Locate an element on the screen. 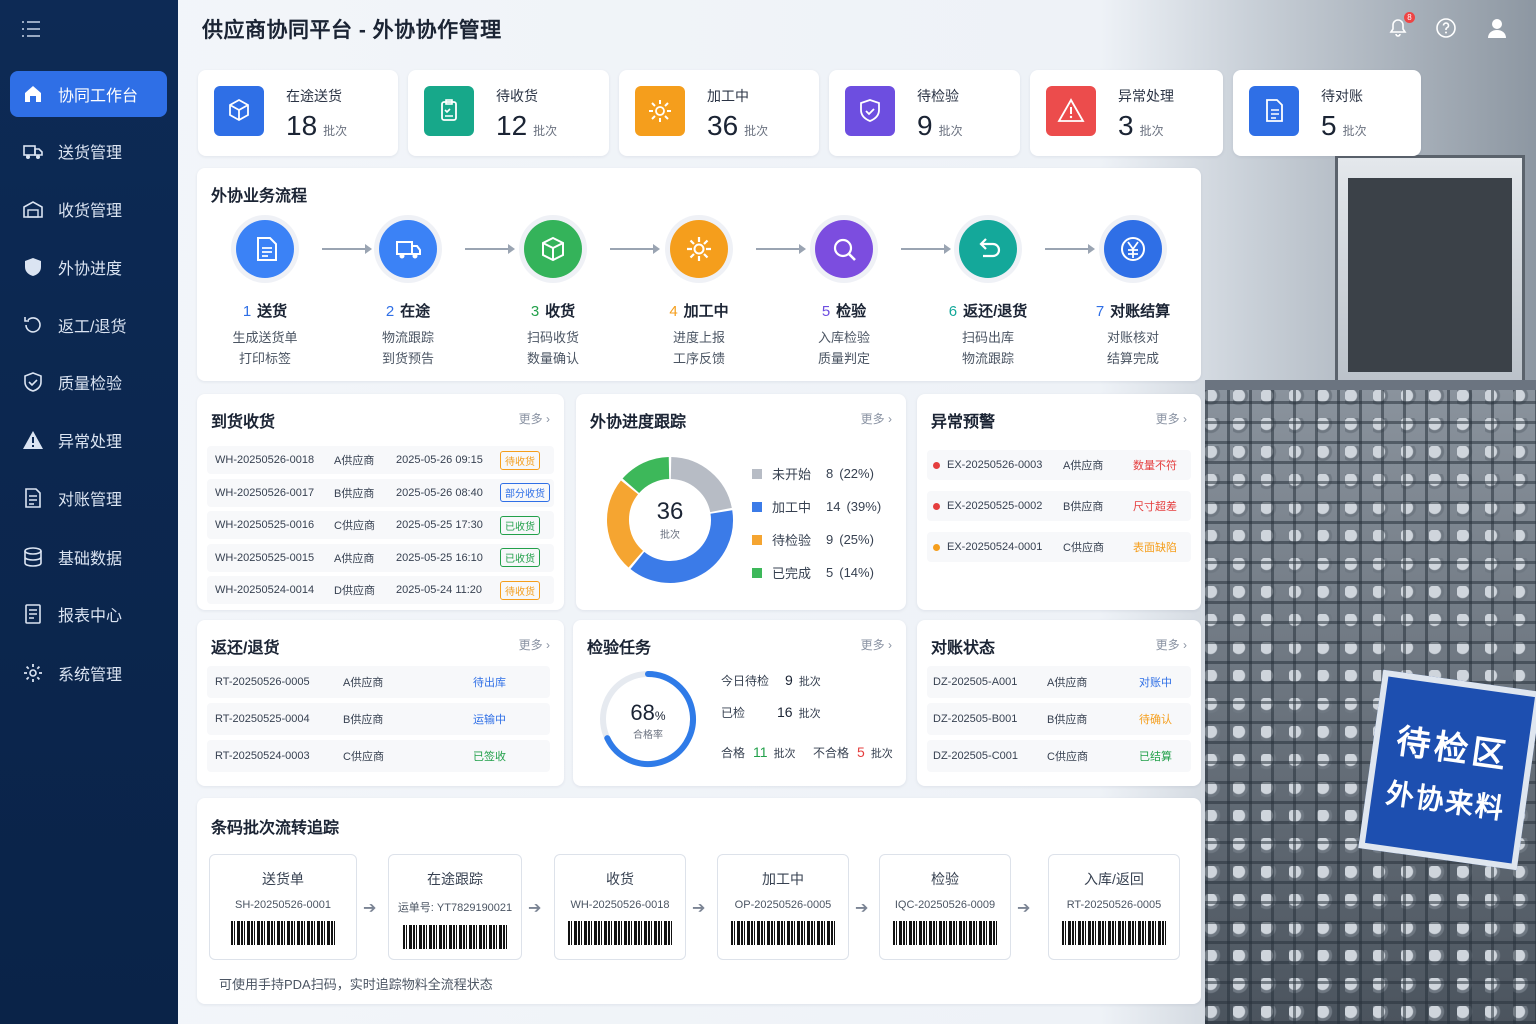  stat-card-2: 加工中 36 批次 is located at coordinates (719, 113).